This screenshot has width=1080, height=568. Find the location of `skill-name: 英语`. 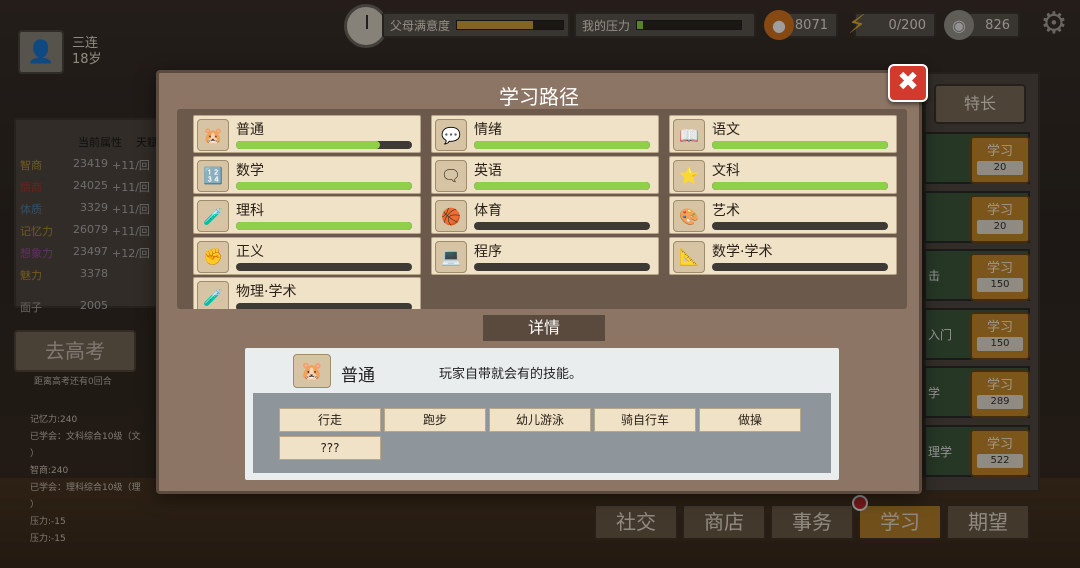

skill-name: 英语 is located at coordinates (488, 170).